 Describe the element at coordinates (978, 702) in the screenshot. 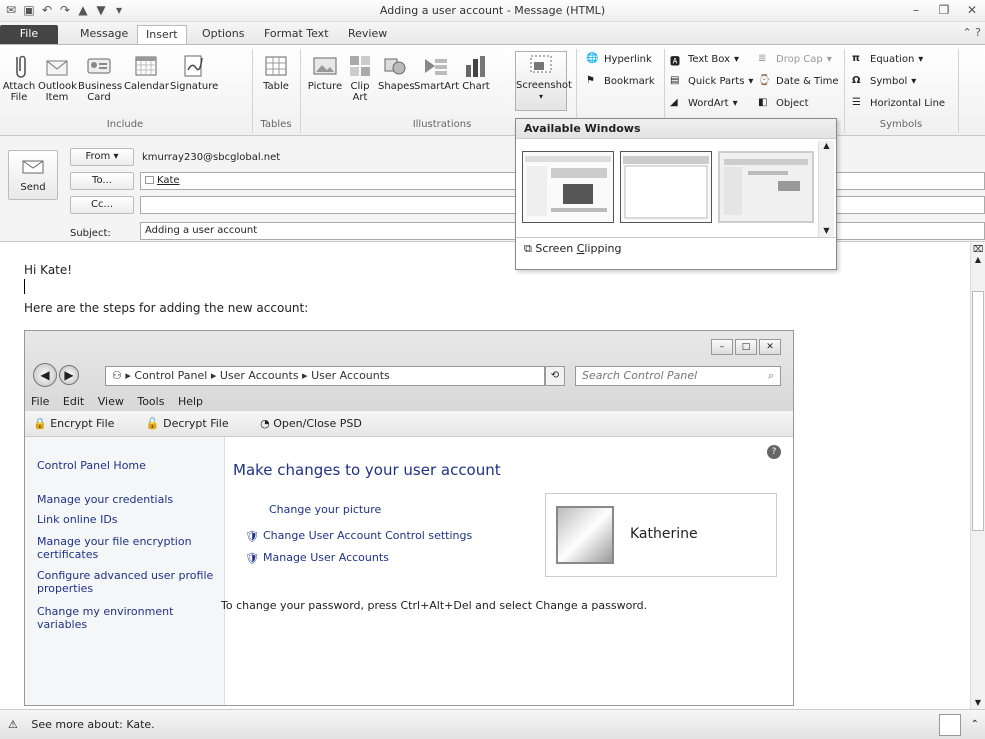

I see `scroll-down-arrow: ▼` at that location.